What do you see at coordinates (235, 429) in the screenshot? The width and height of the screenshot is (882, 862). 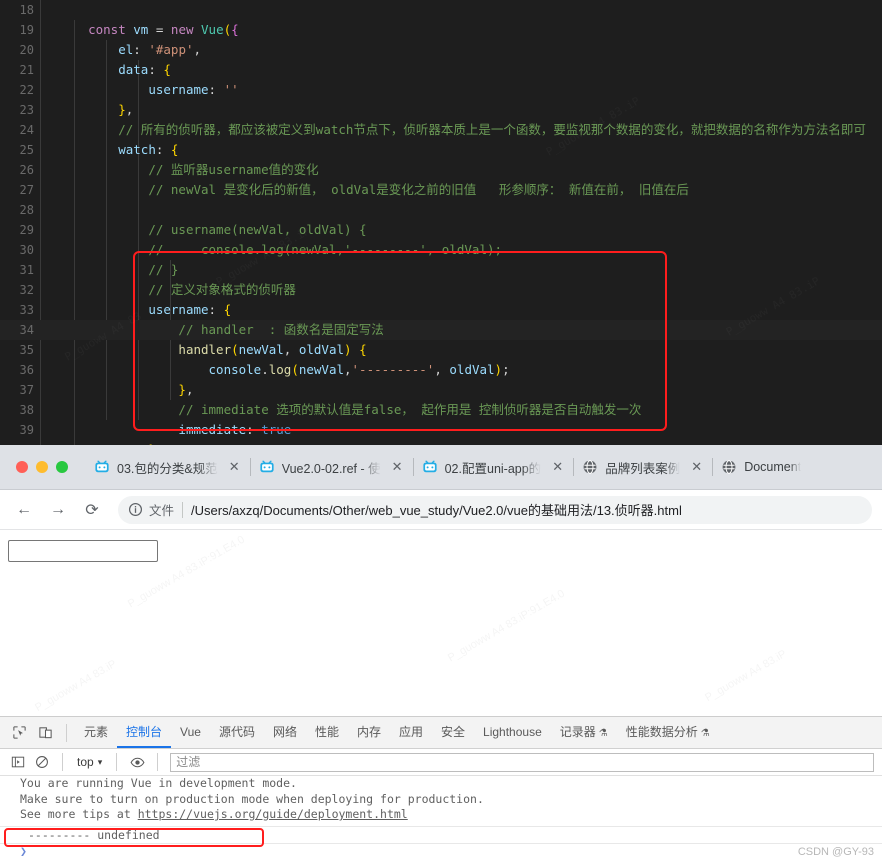 I see `line-content: immediate: true` at bounding box center [235, 429].